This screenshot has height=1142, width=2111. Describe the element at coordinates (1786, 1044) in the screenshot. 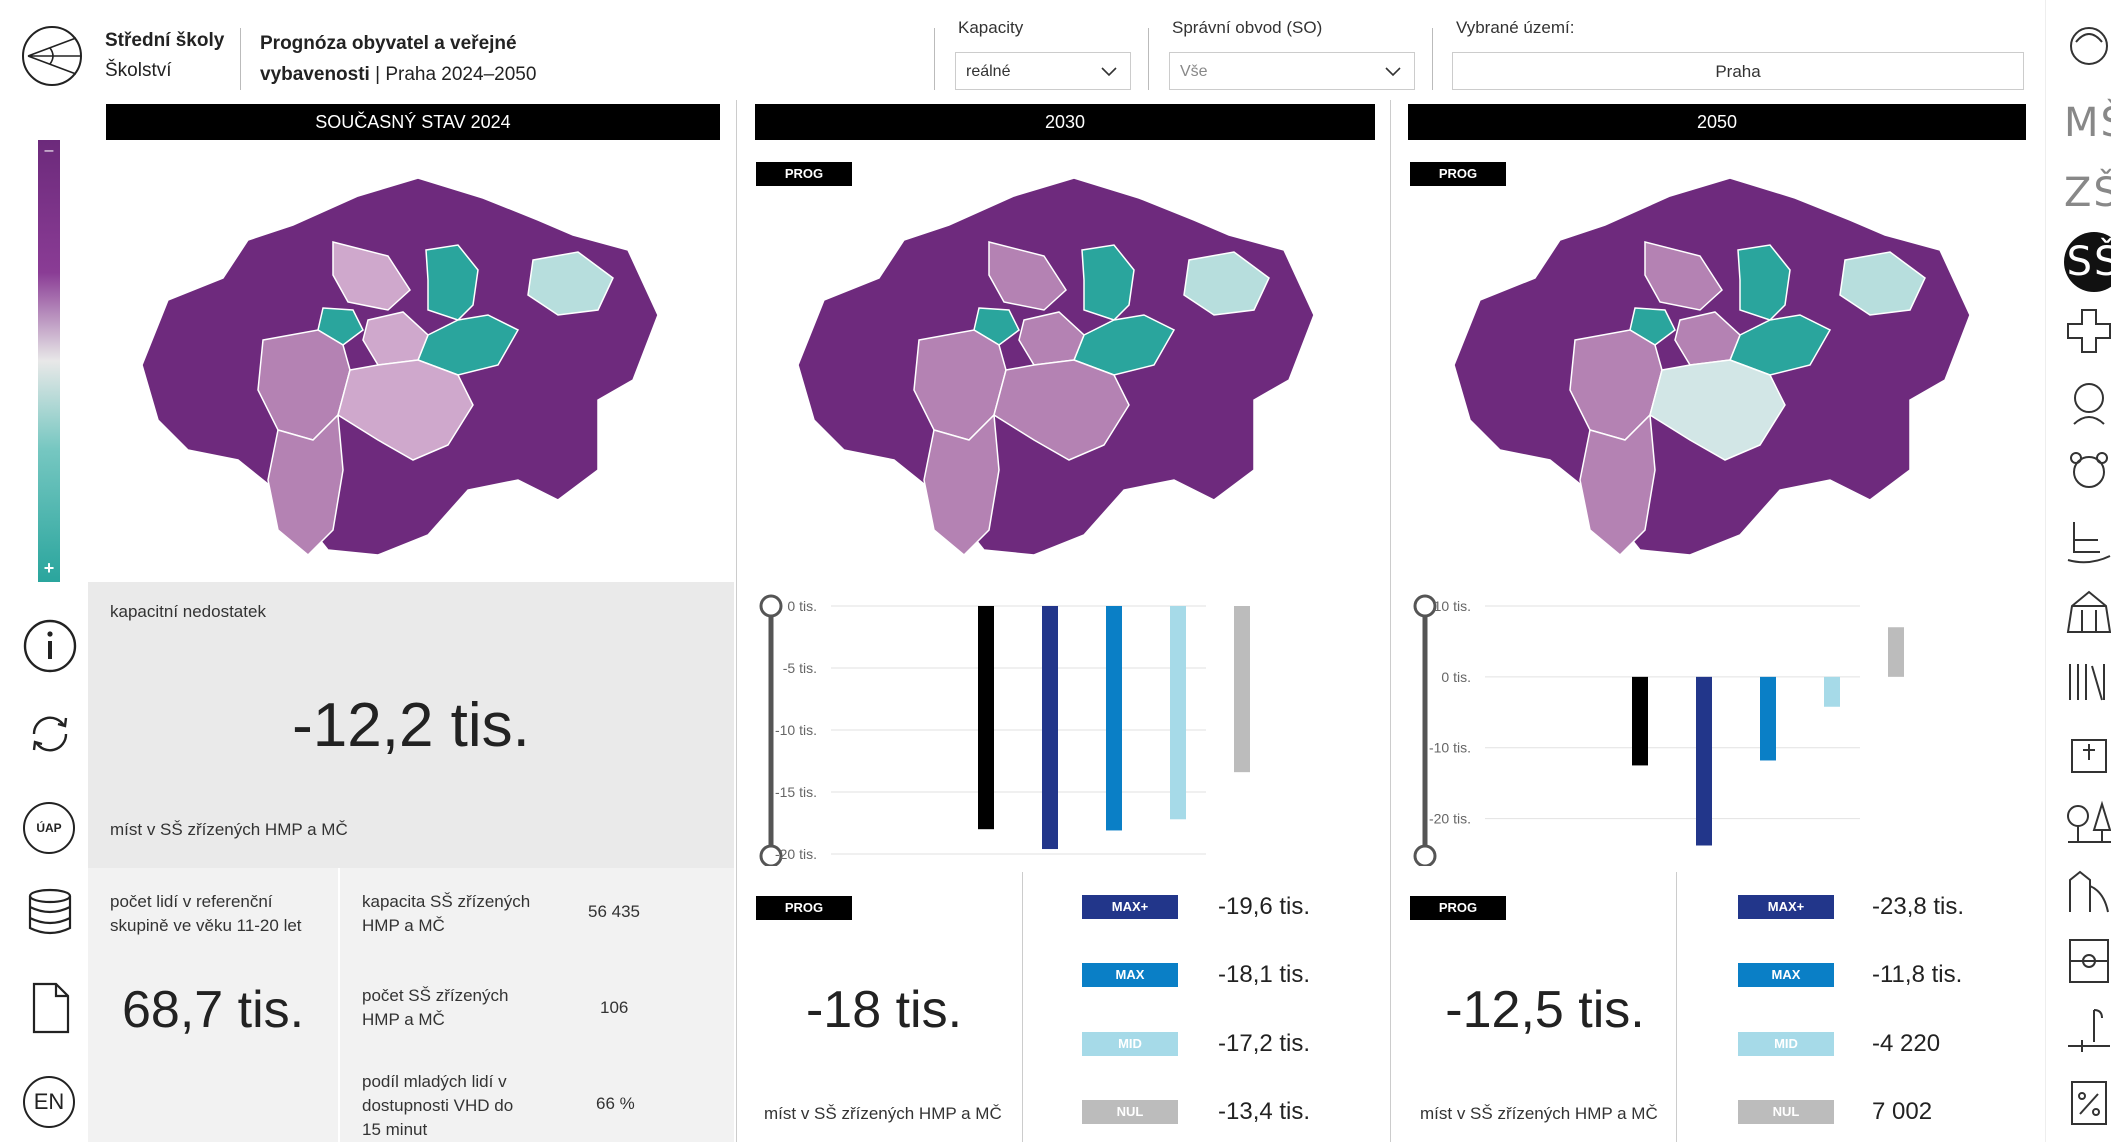

I see `scenario-badge-mid-2050: MID` at that location.